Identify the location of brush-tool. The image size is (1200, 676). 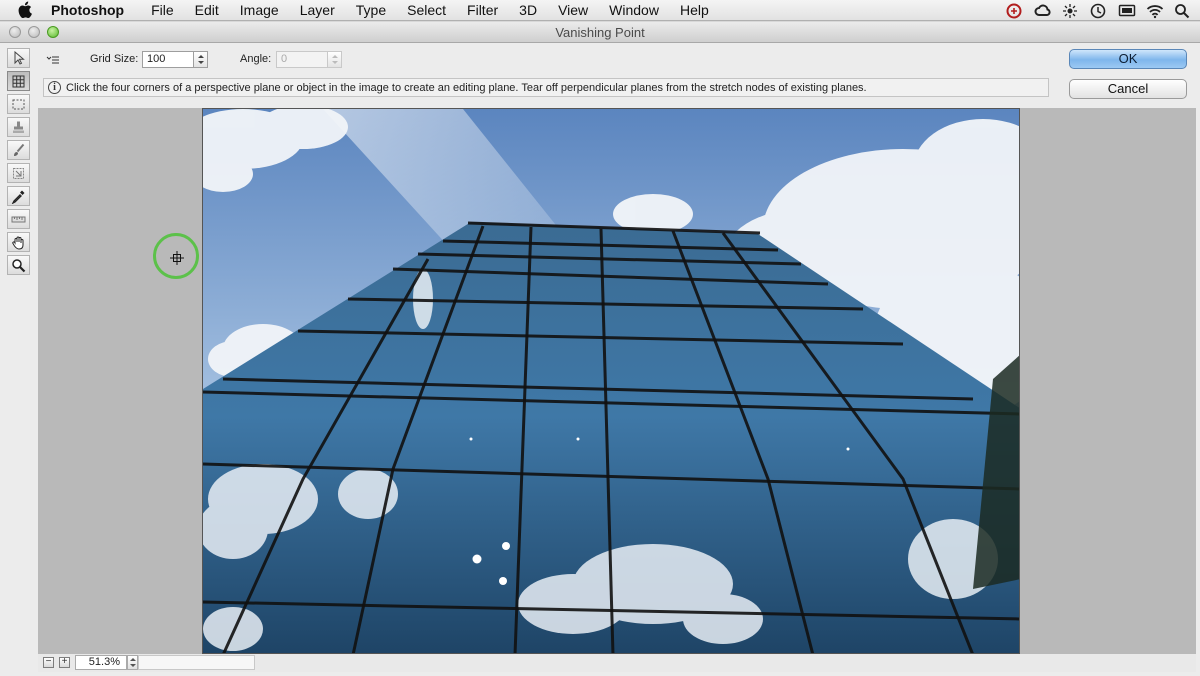
(18, 150).